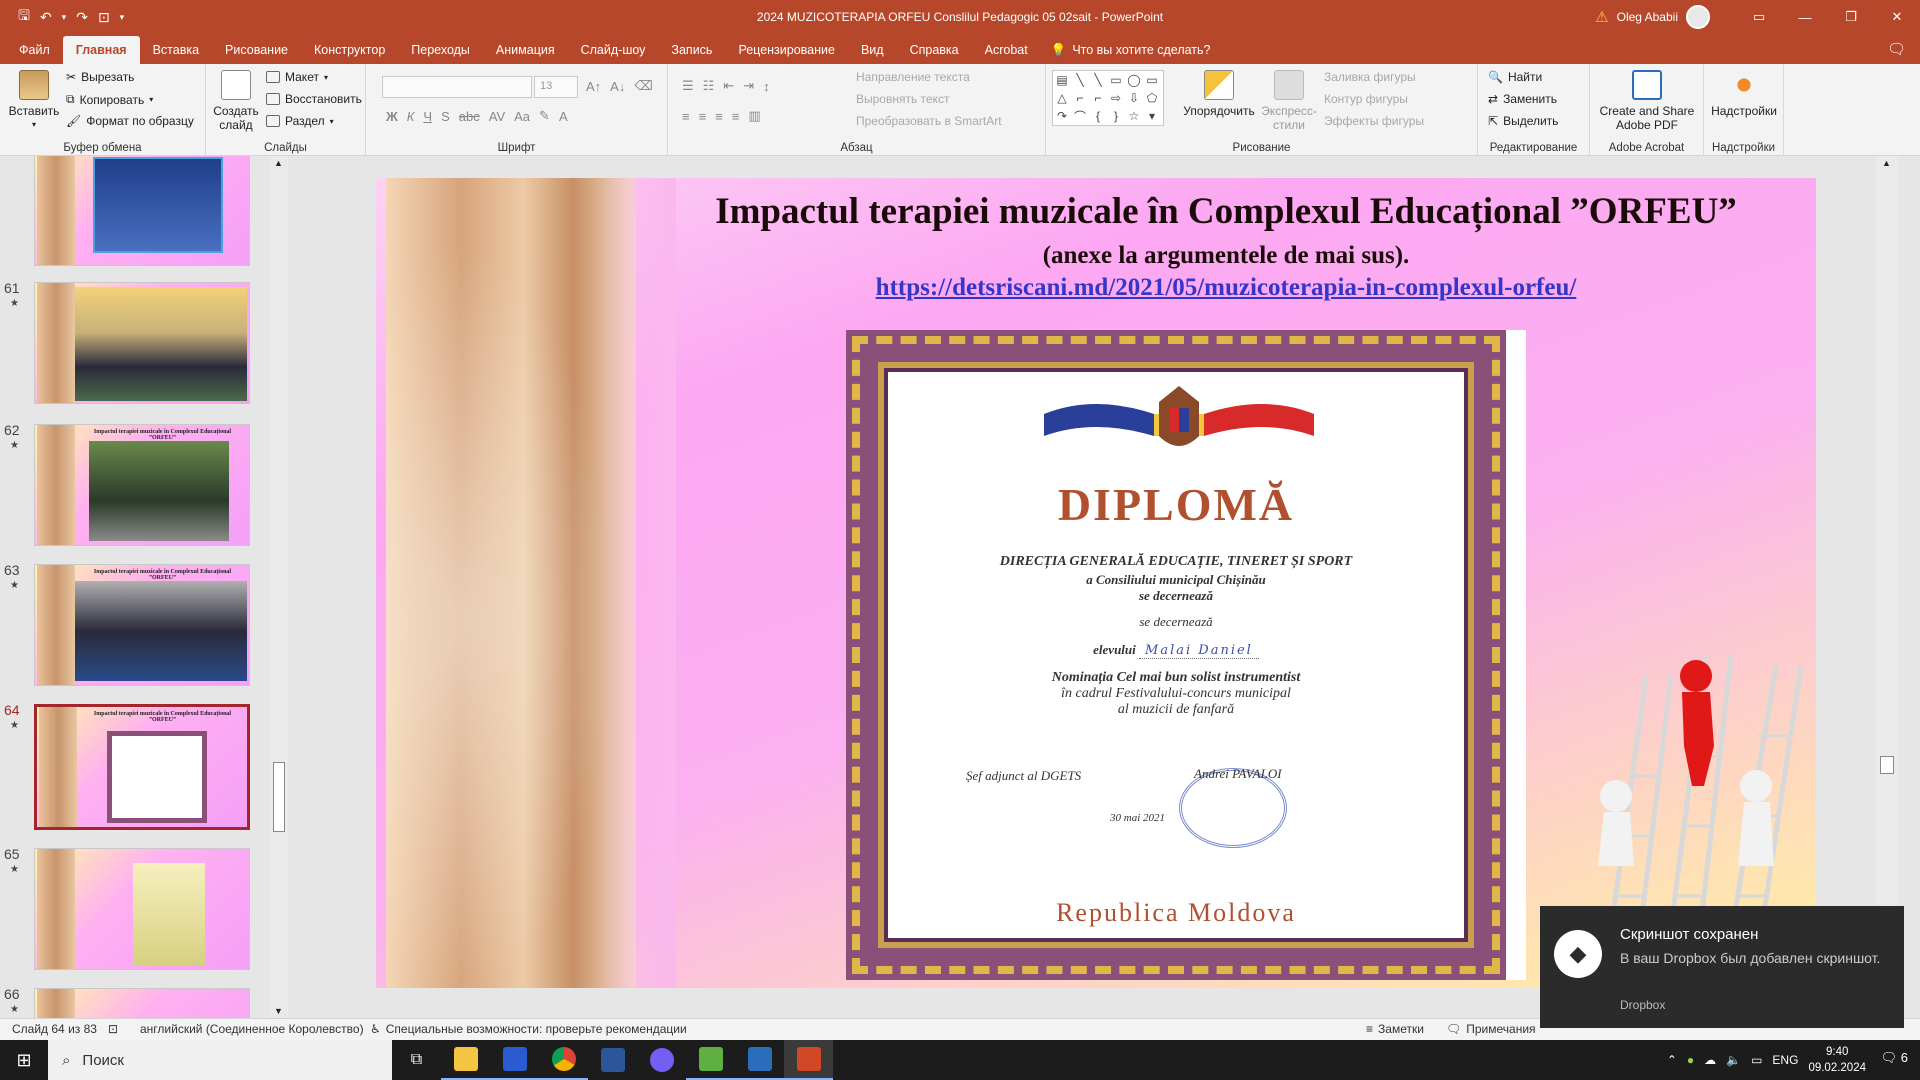 The width and height of the screenshot is (1920, 1080). Describe the element at coordinates (1219, 94) in the screenshot. I see `arrange-button: Упорядочить` at that location.